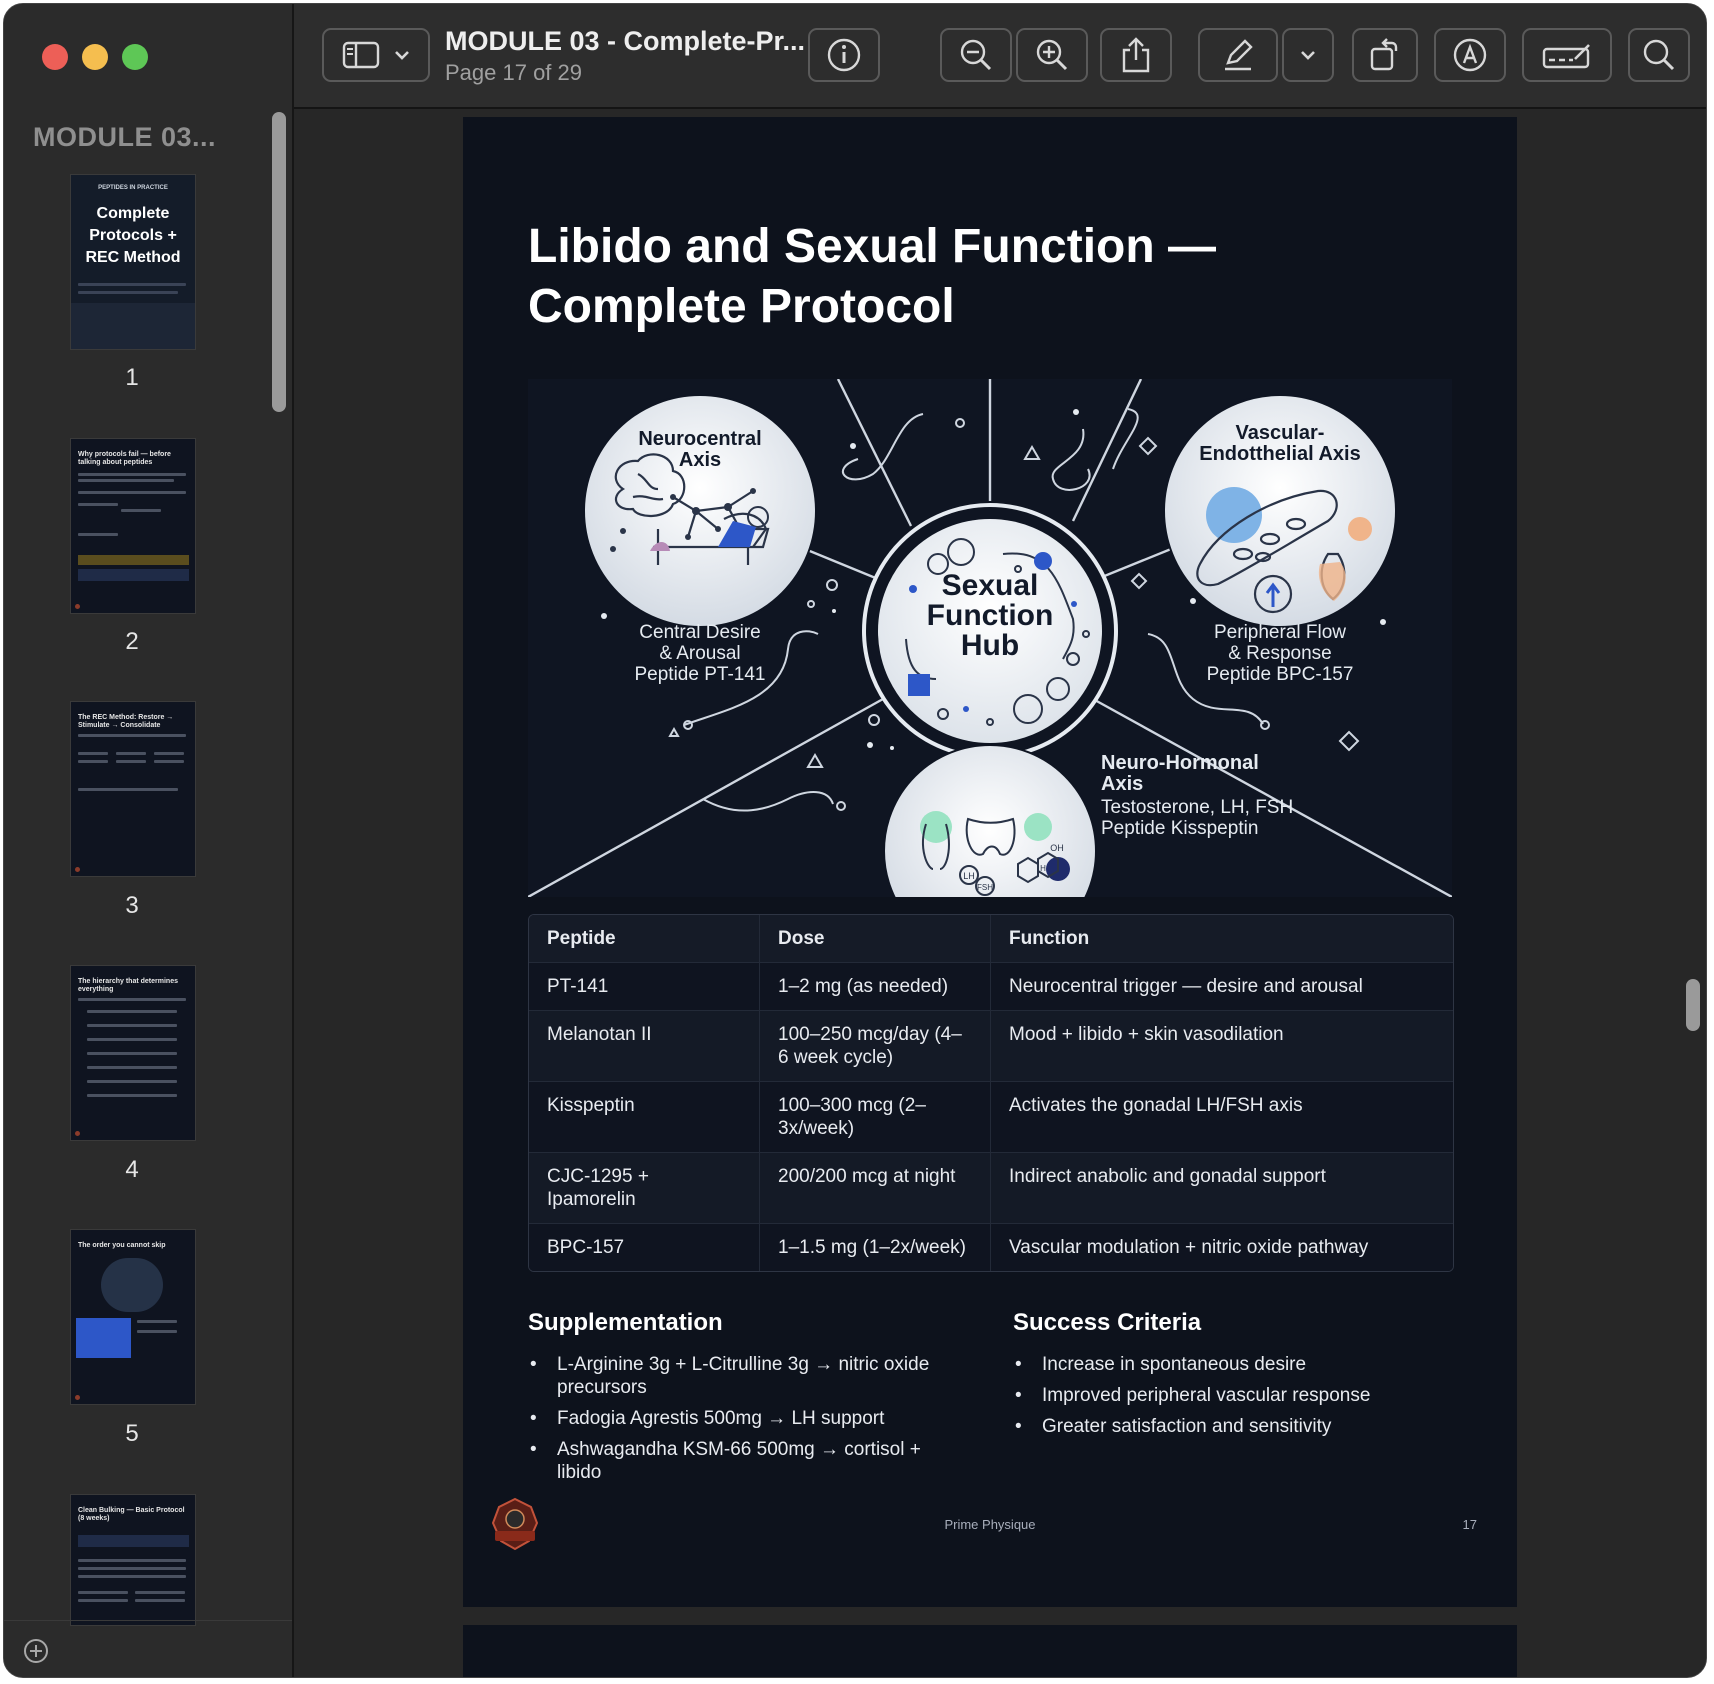  I want to click on share-button, so click(1136, 55).